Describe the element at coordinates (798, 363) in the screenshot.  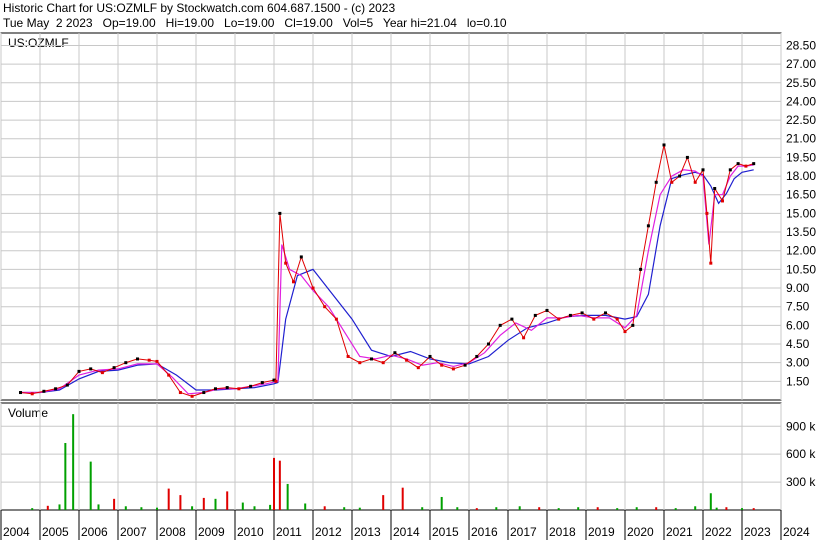
I see `price-tick-label: 3.00` at that location.